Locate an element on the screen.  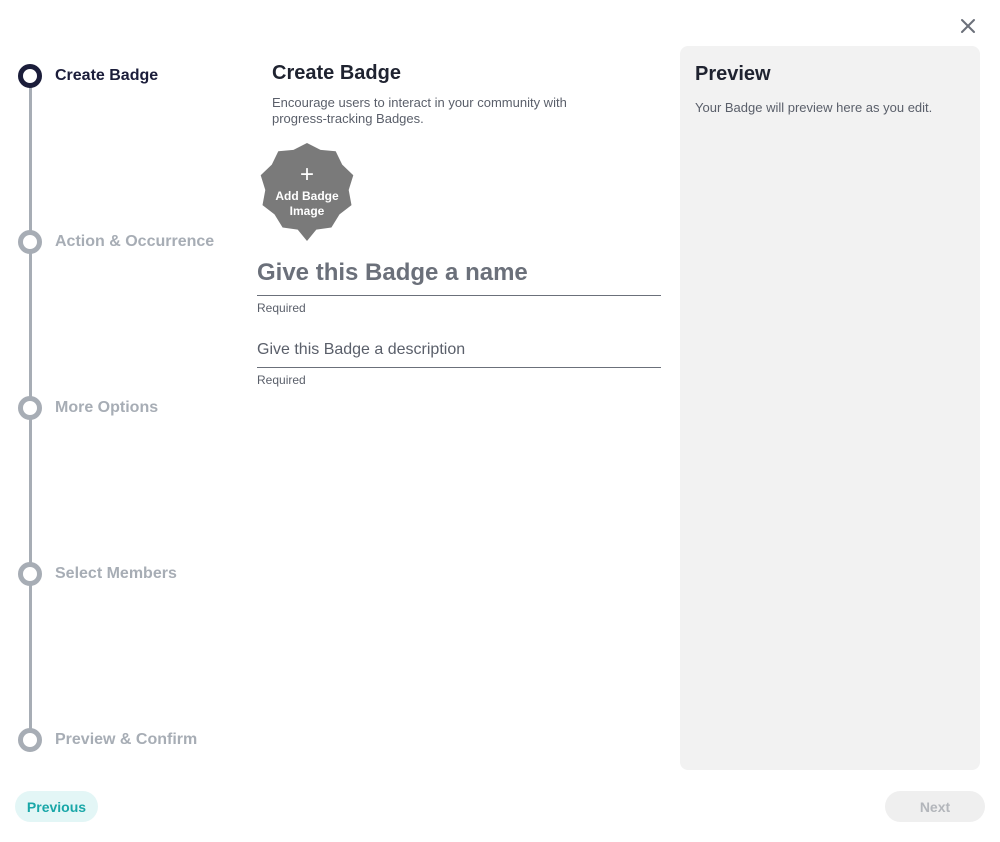
step-create-badge: Create Badge is located at coordinates (88, 76).